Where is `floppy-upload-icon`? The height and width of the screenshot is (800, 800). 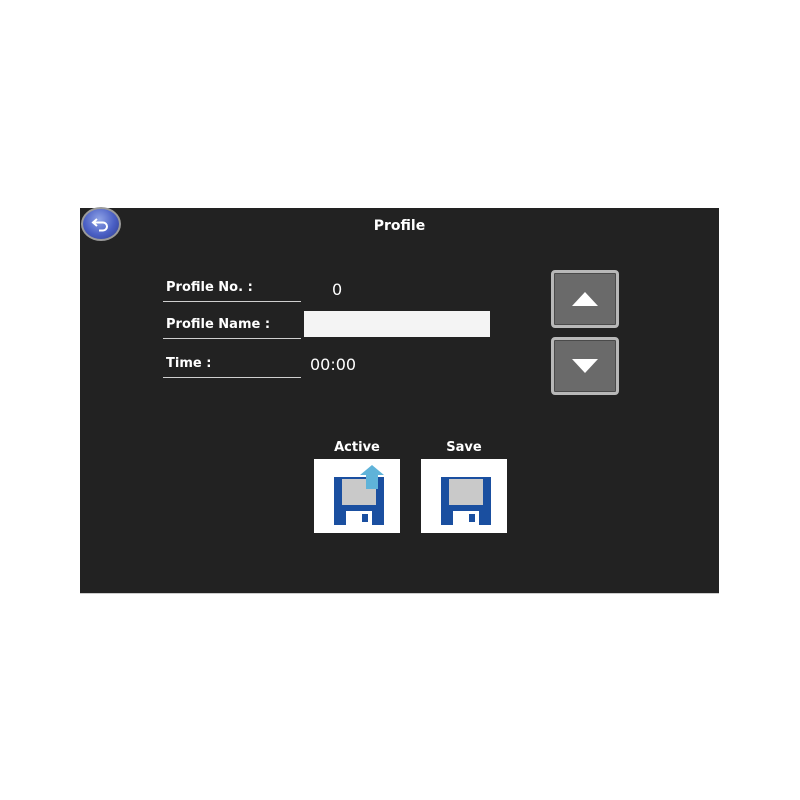 floppy-upload-icon is located at coordinates (359, 495).